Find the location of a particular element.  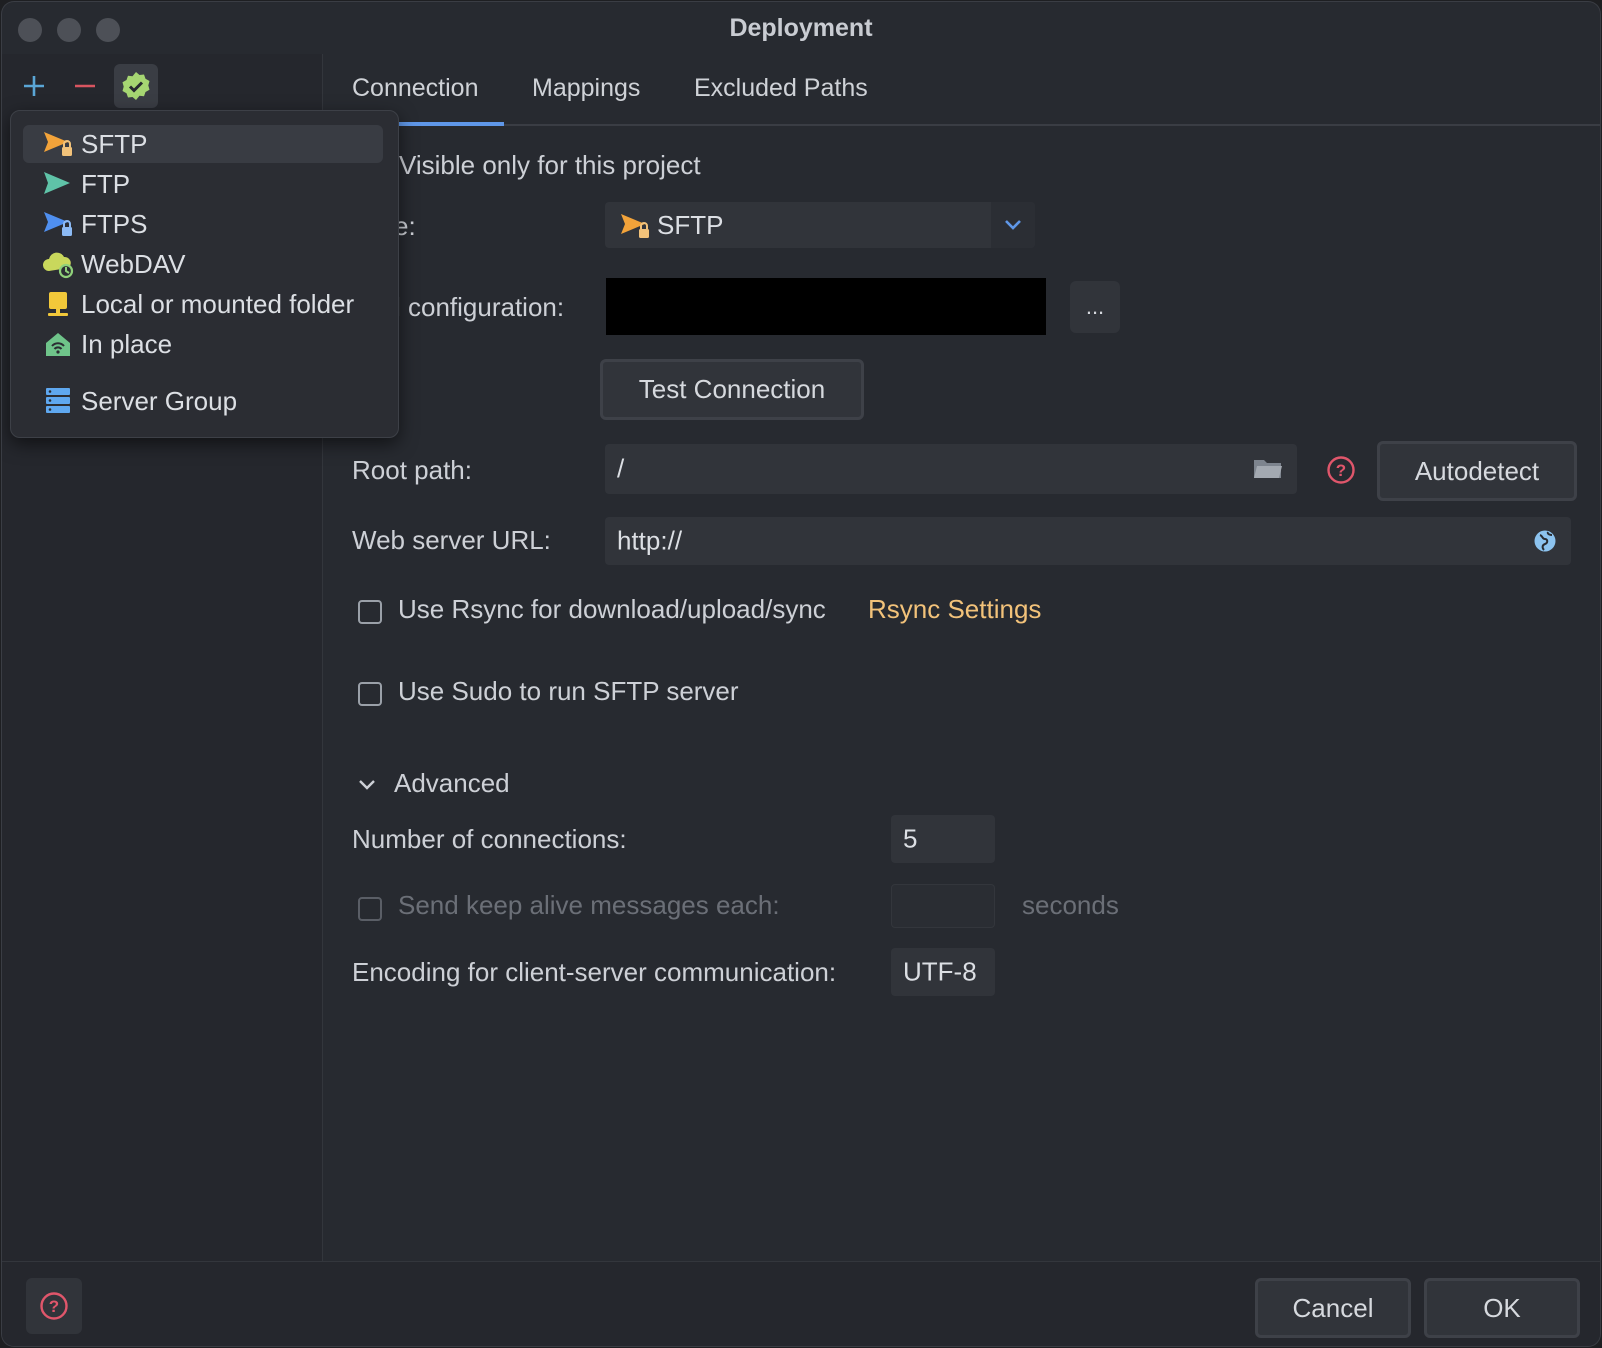

menu-item-in-place: In place is located at coordinates (203, 344).